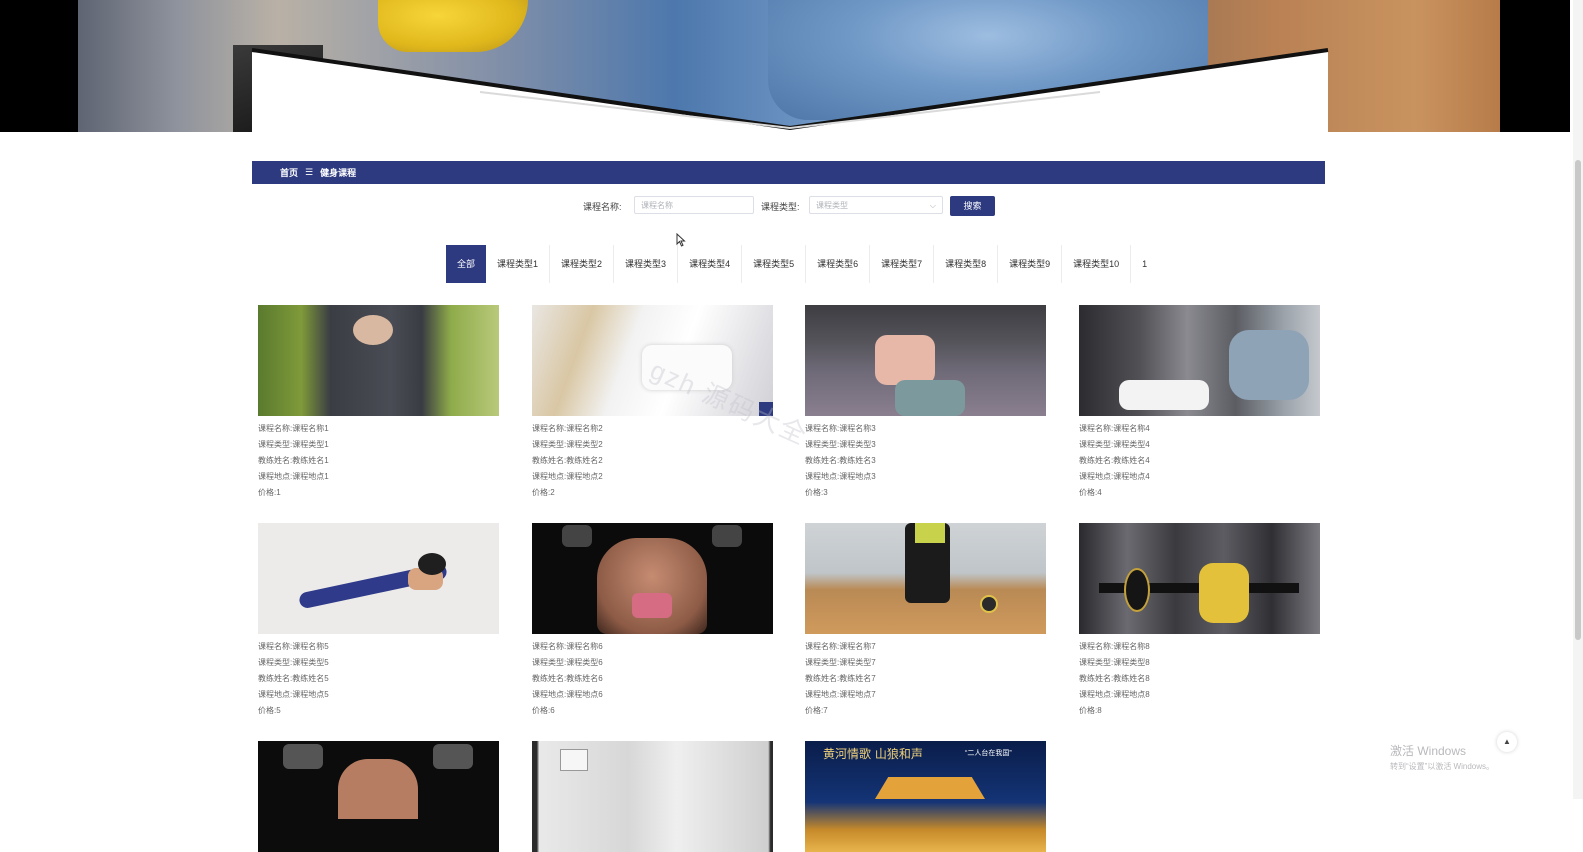 Image resolution: width=1583 pixels, height=852 pixels. What do you see at coordinates (966, 264) in the screenshot?
I see `tab-type-8: 课程类型8` at bounding box center [966, 264].